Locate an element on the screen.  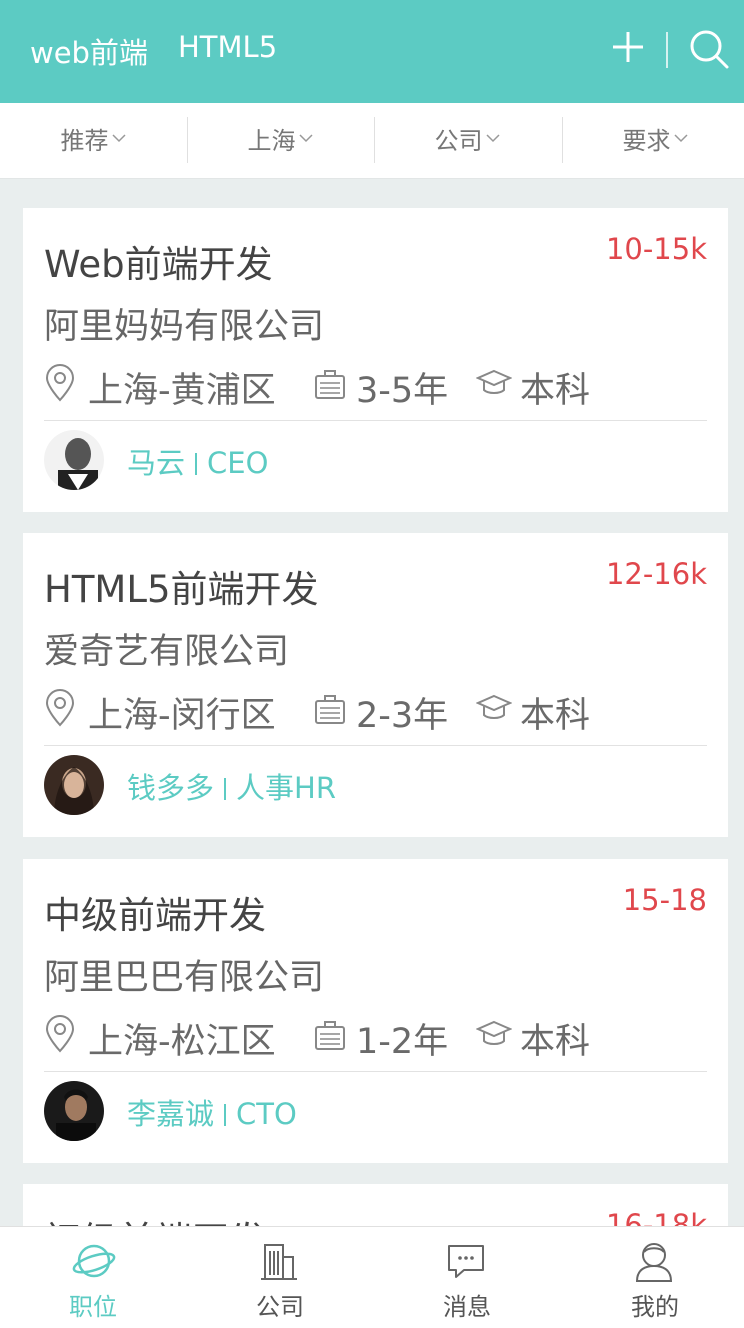
job-title: Web前端开发 is located at coordinates (158, 264).